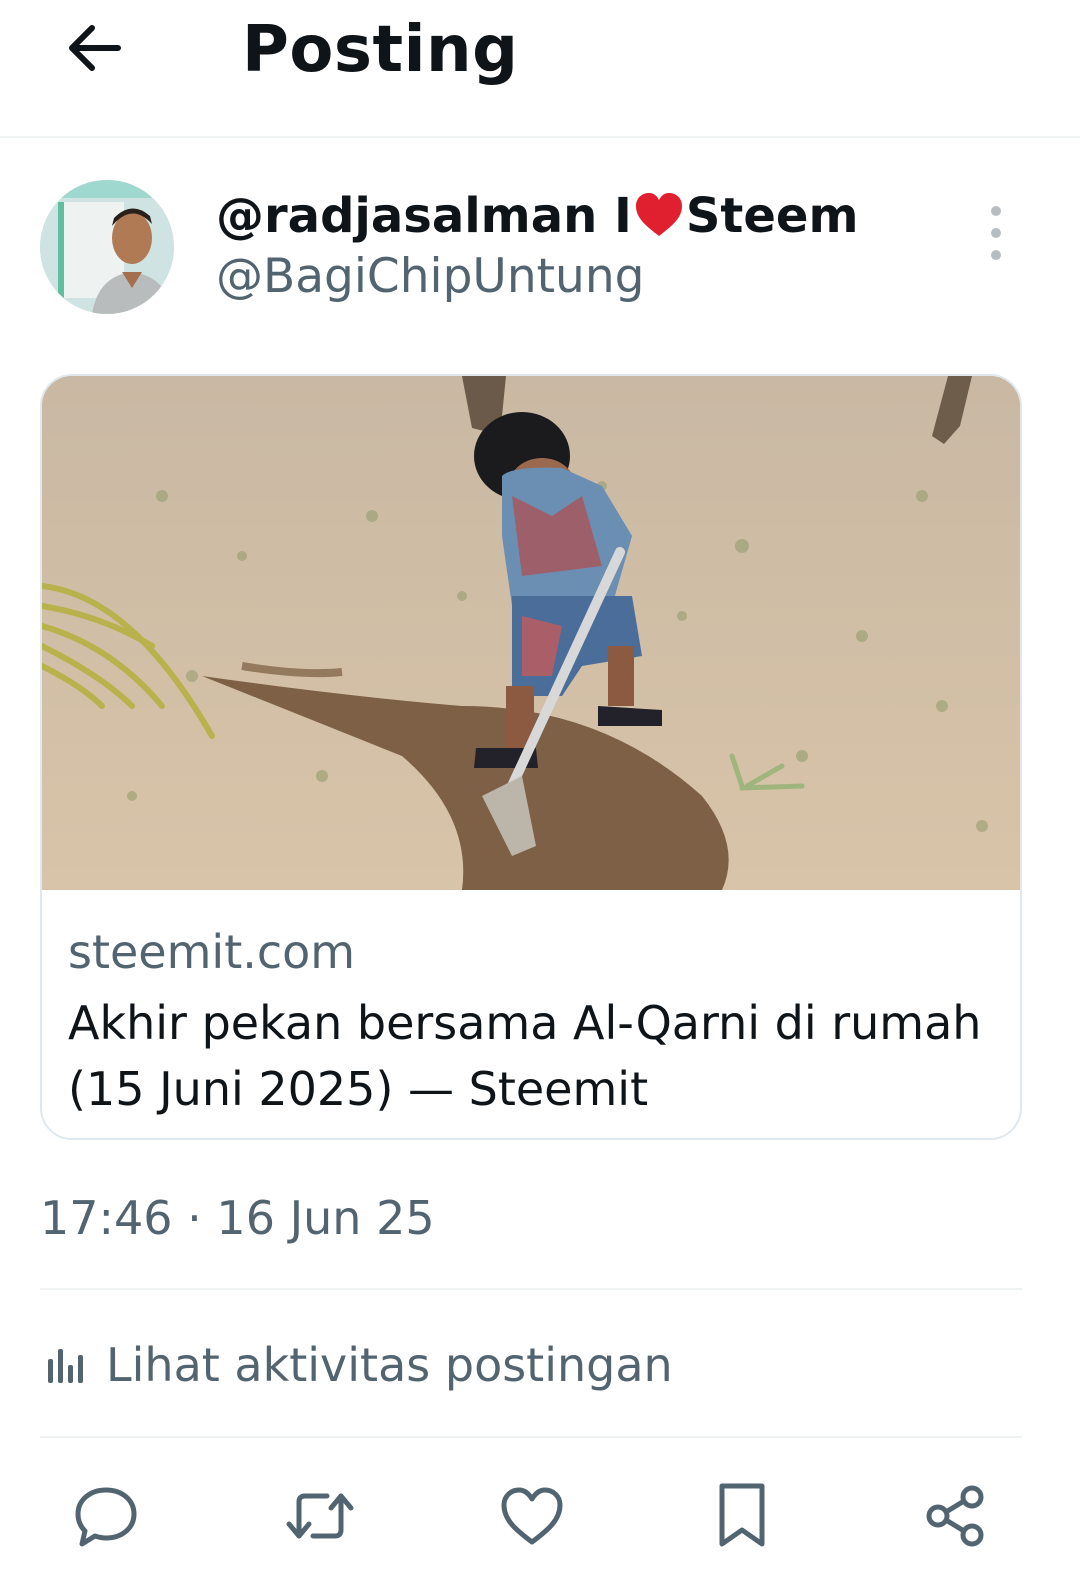 The height and width of the screenshot is (1595, 1080). What do you see at coordinates (212, 952) in the screenshot?
I see `card-domain: steemit.com` at bounding box center [212, 952].